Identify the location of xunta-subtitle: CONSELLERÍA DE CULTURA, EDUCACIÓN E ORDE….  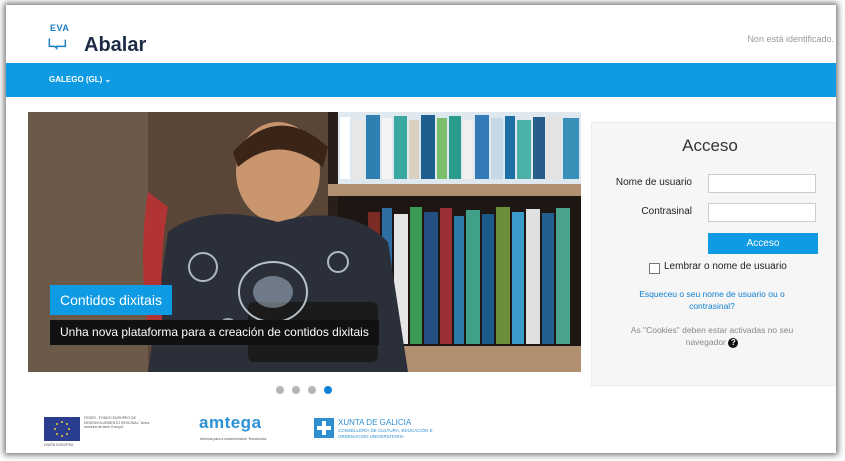
(385, 433).